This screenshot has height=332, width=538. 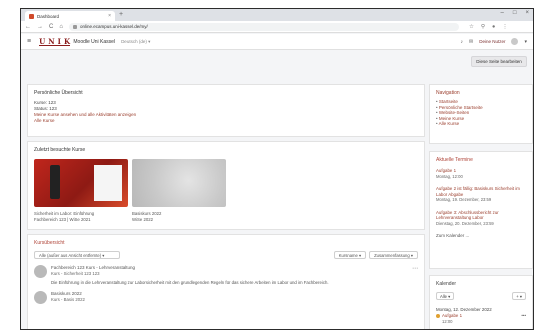 What do you see at coordinates (70, 16) in the screenshot?
I see `browser-tab: Dashboard ×` at bounding box center [70, 16].